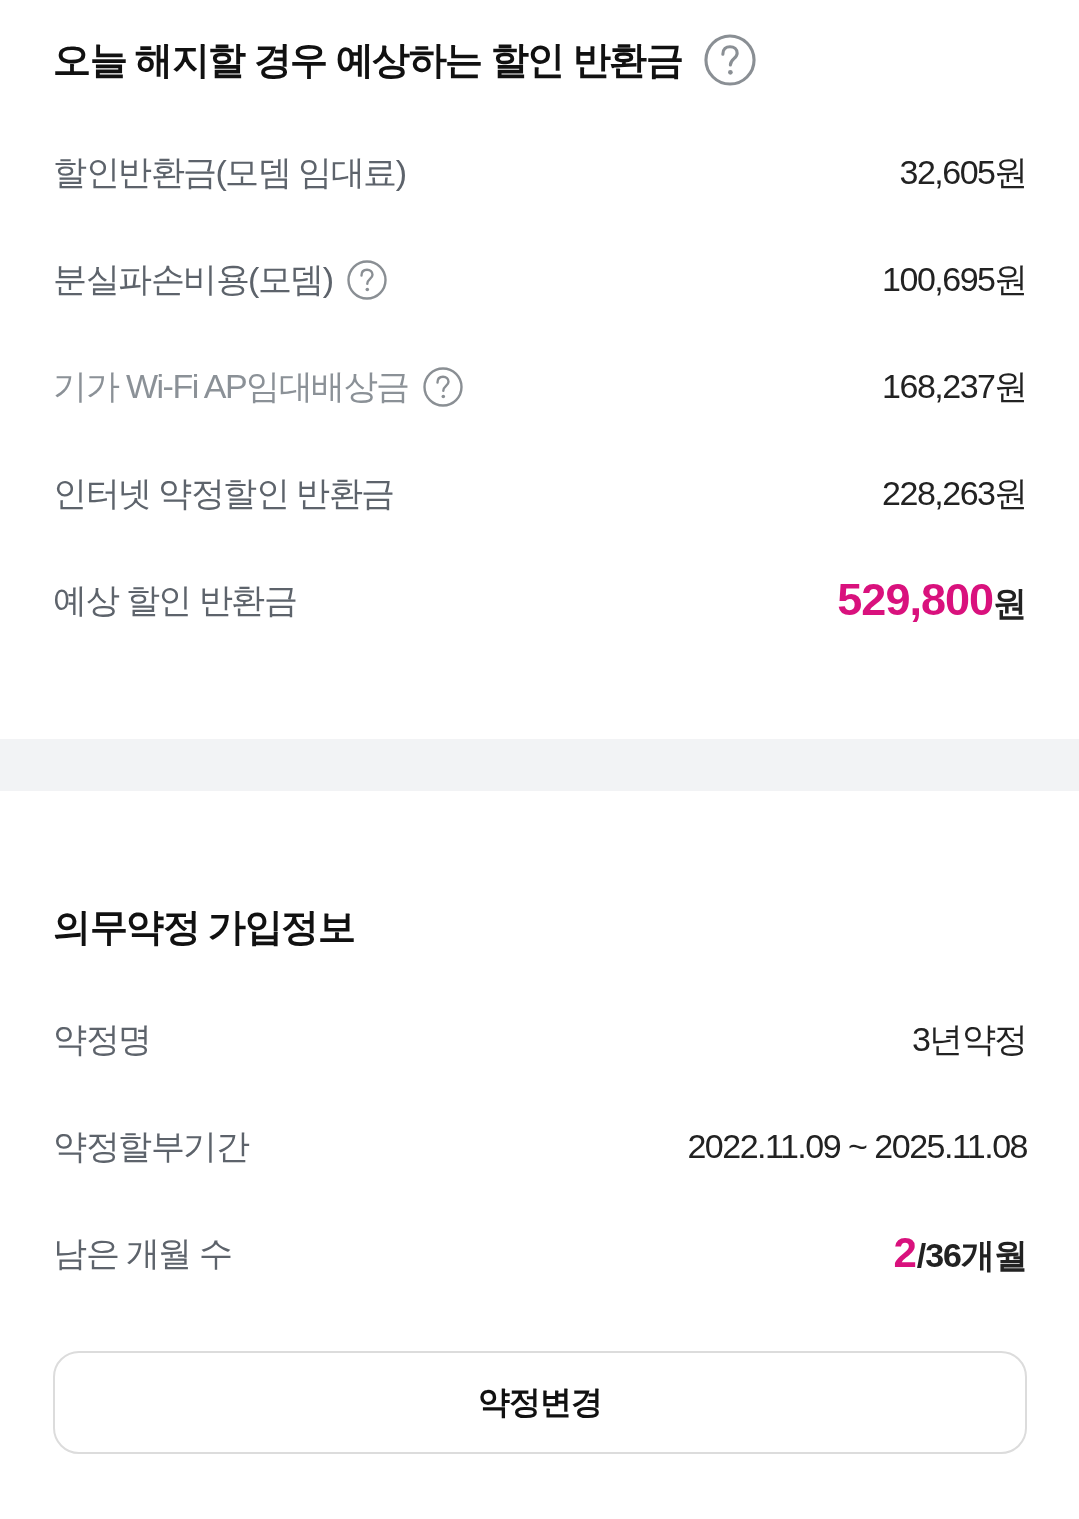 This screenshot has height=1519, width=1079. What do you see at coordinates (223, 493) in the screenshot?
I see `row-label: 인터넷 약정할인 반환금` at bounding box center [223, 493].